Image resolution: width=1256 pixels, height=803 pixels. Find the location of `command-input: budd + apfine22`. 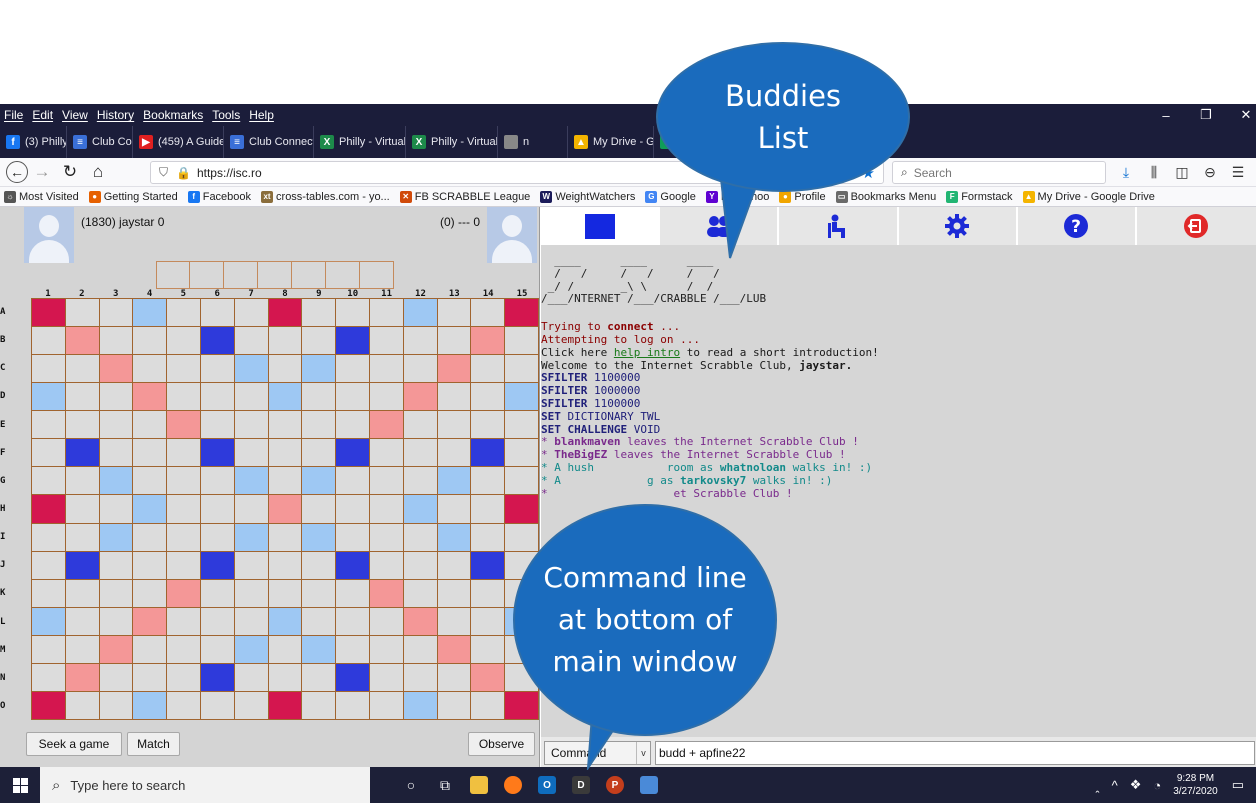

command-input: budd + apfine22 is located at coordinates (955, 753).